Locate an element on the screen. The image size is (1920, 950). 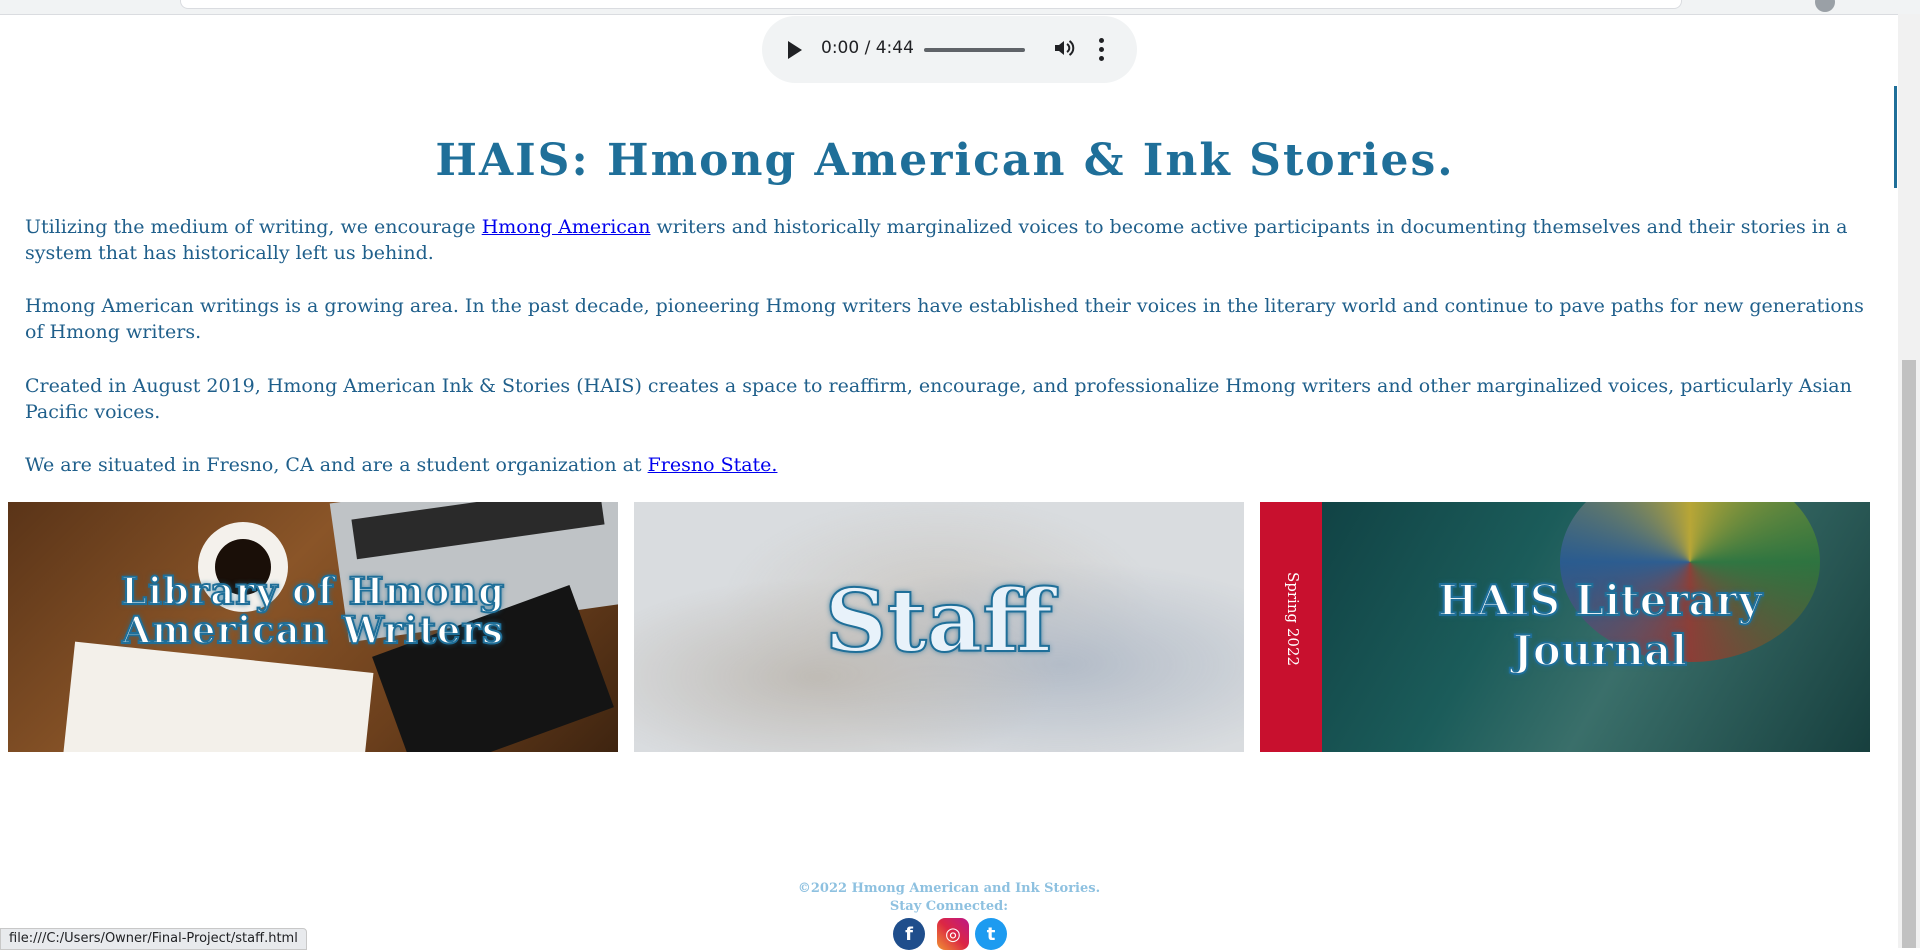
journal-label-line2: Journal is located at coordinates (1600, 650).